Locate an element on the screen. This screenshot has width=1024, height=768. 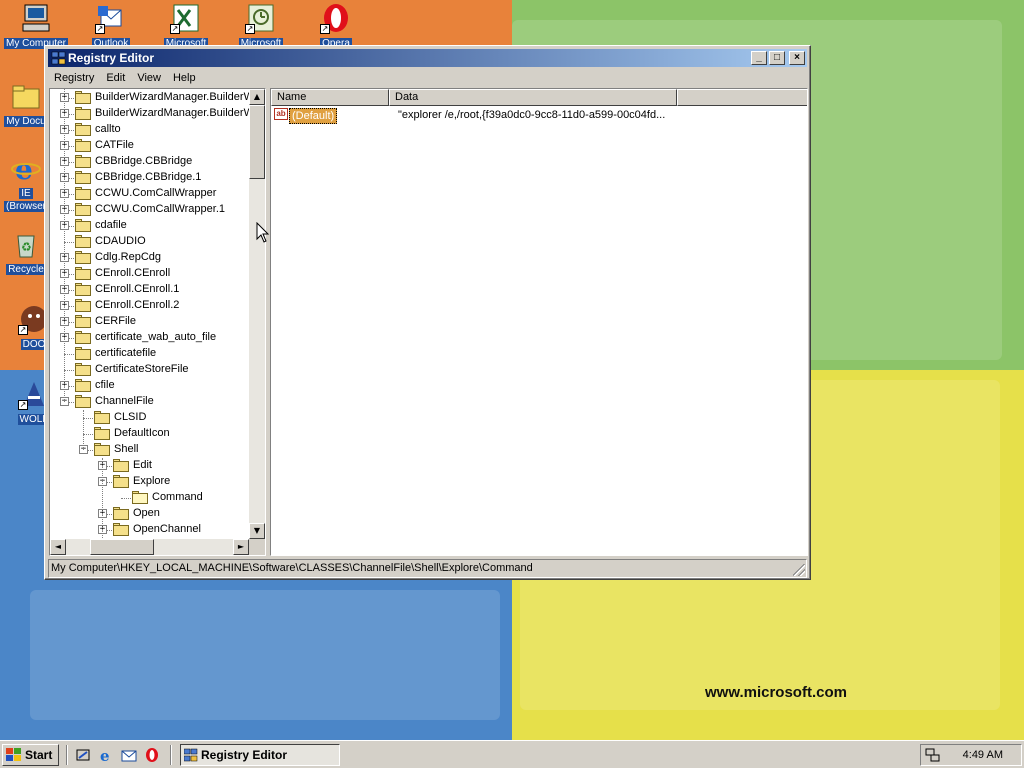
scroll-thumb-horizontal is located at coordinates (122, 547).